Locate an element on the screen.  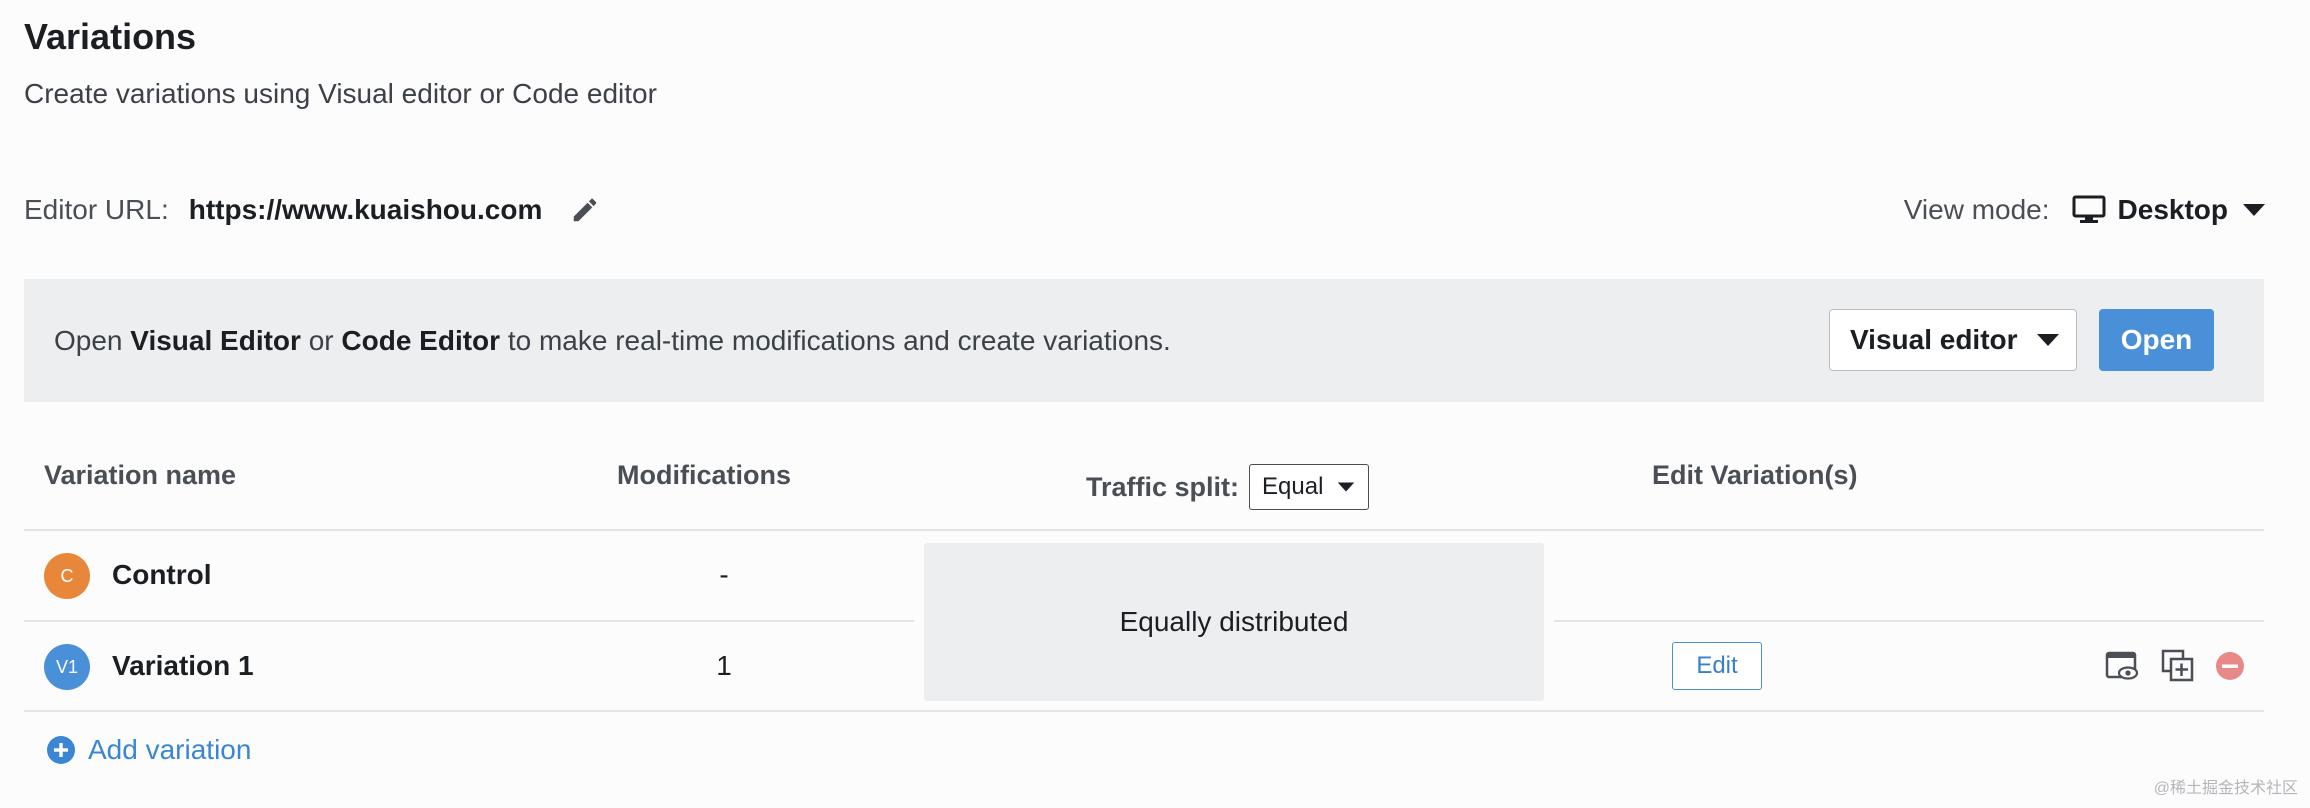
editor-type-value: Visual editor is located at coordinates (1934, 339).